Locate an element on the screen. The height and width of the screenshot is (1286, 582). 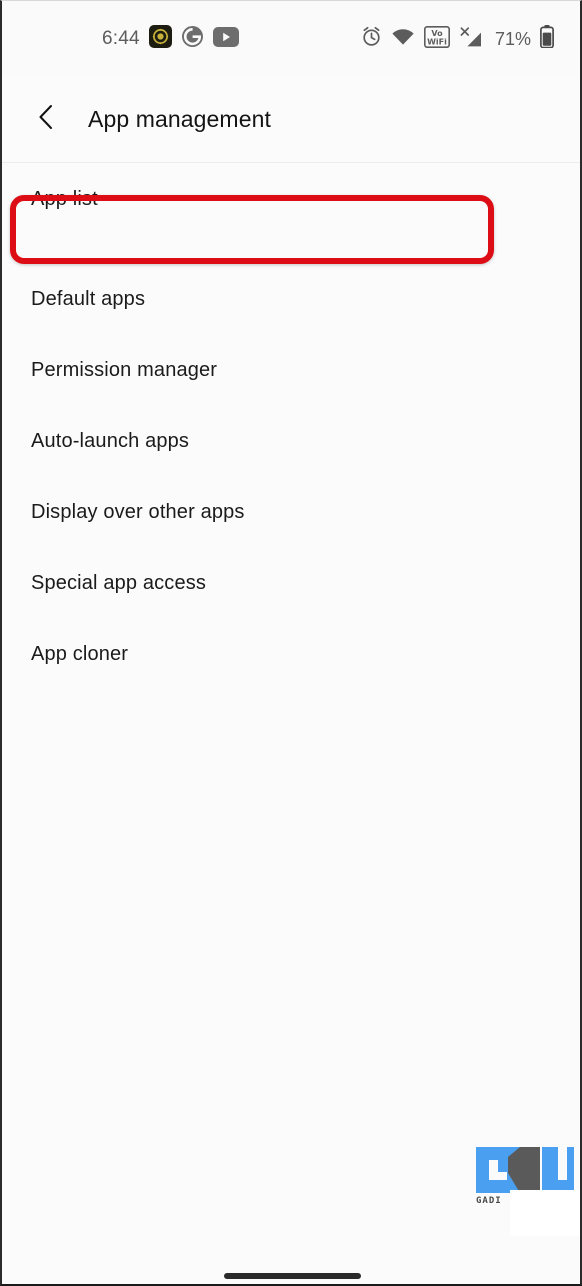
cellular-no-sim-icon is located at coordinates (471, 39).